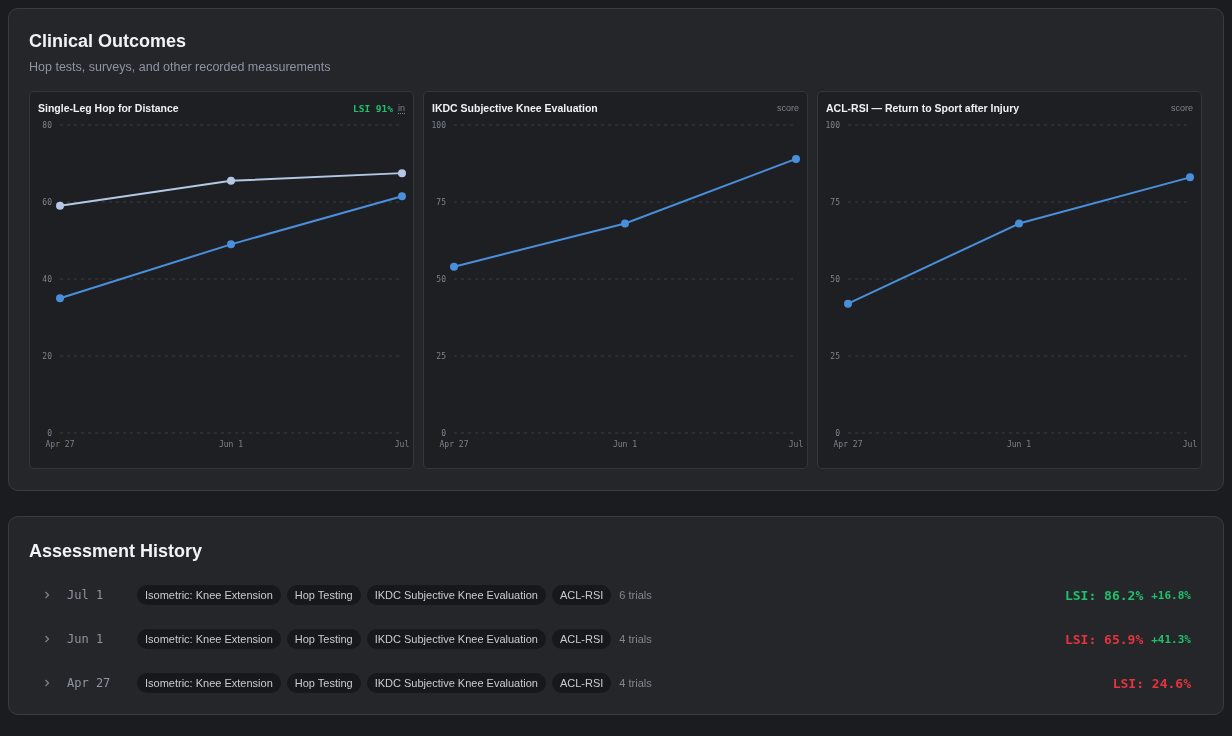 This screenshot has height=736, width=1232. What do you see at coordinates (635, 595) in the screenshot?
I see `trial-count: 6 trials` at bounding box center [635, 595].